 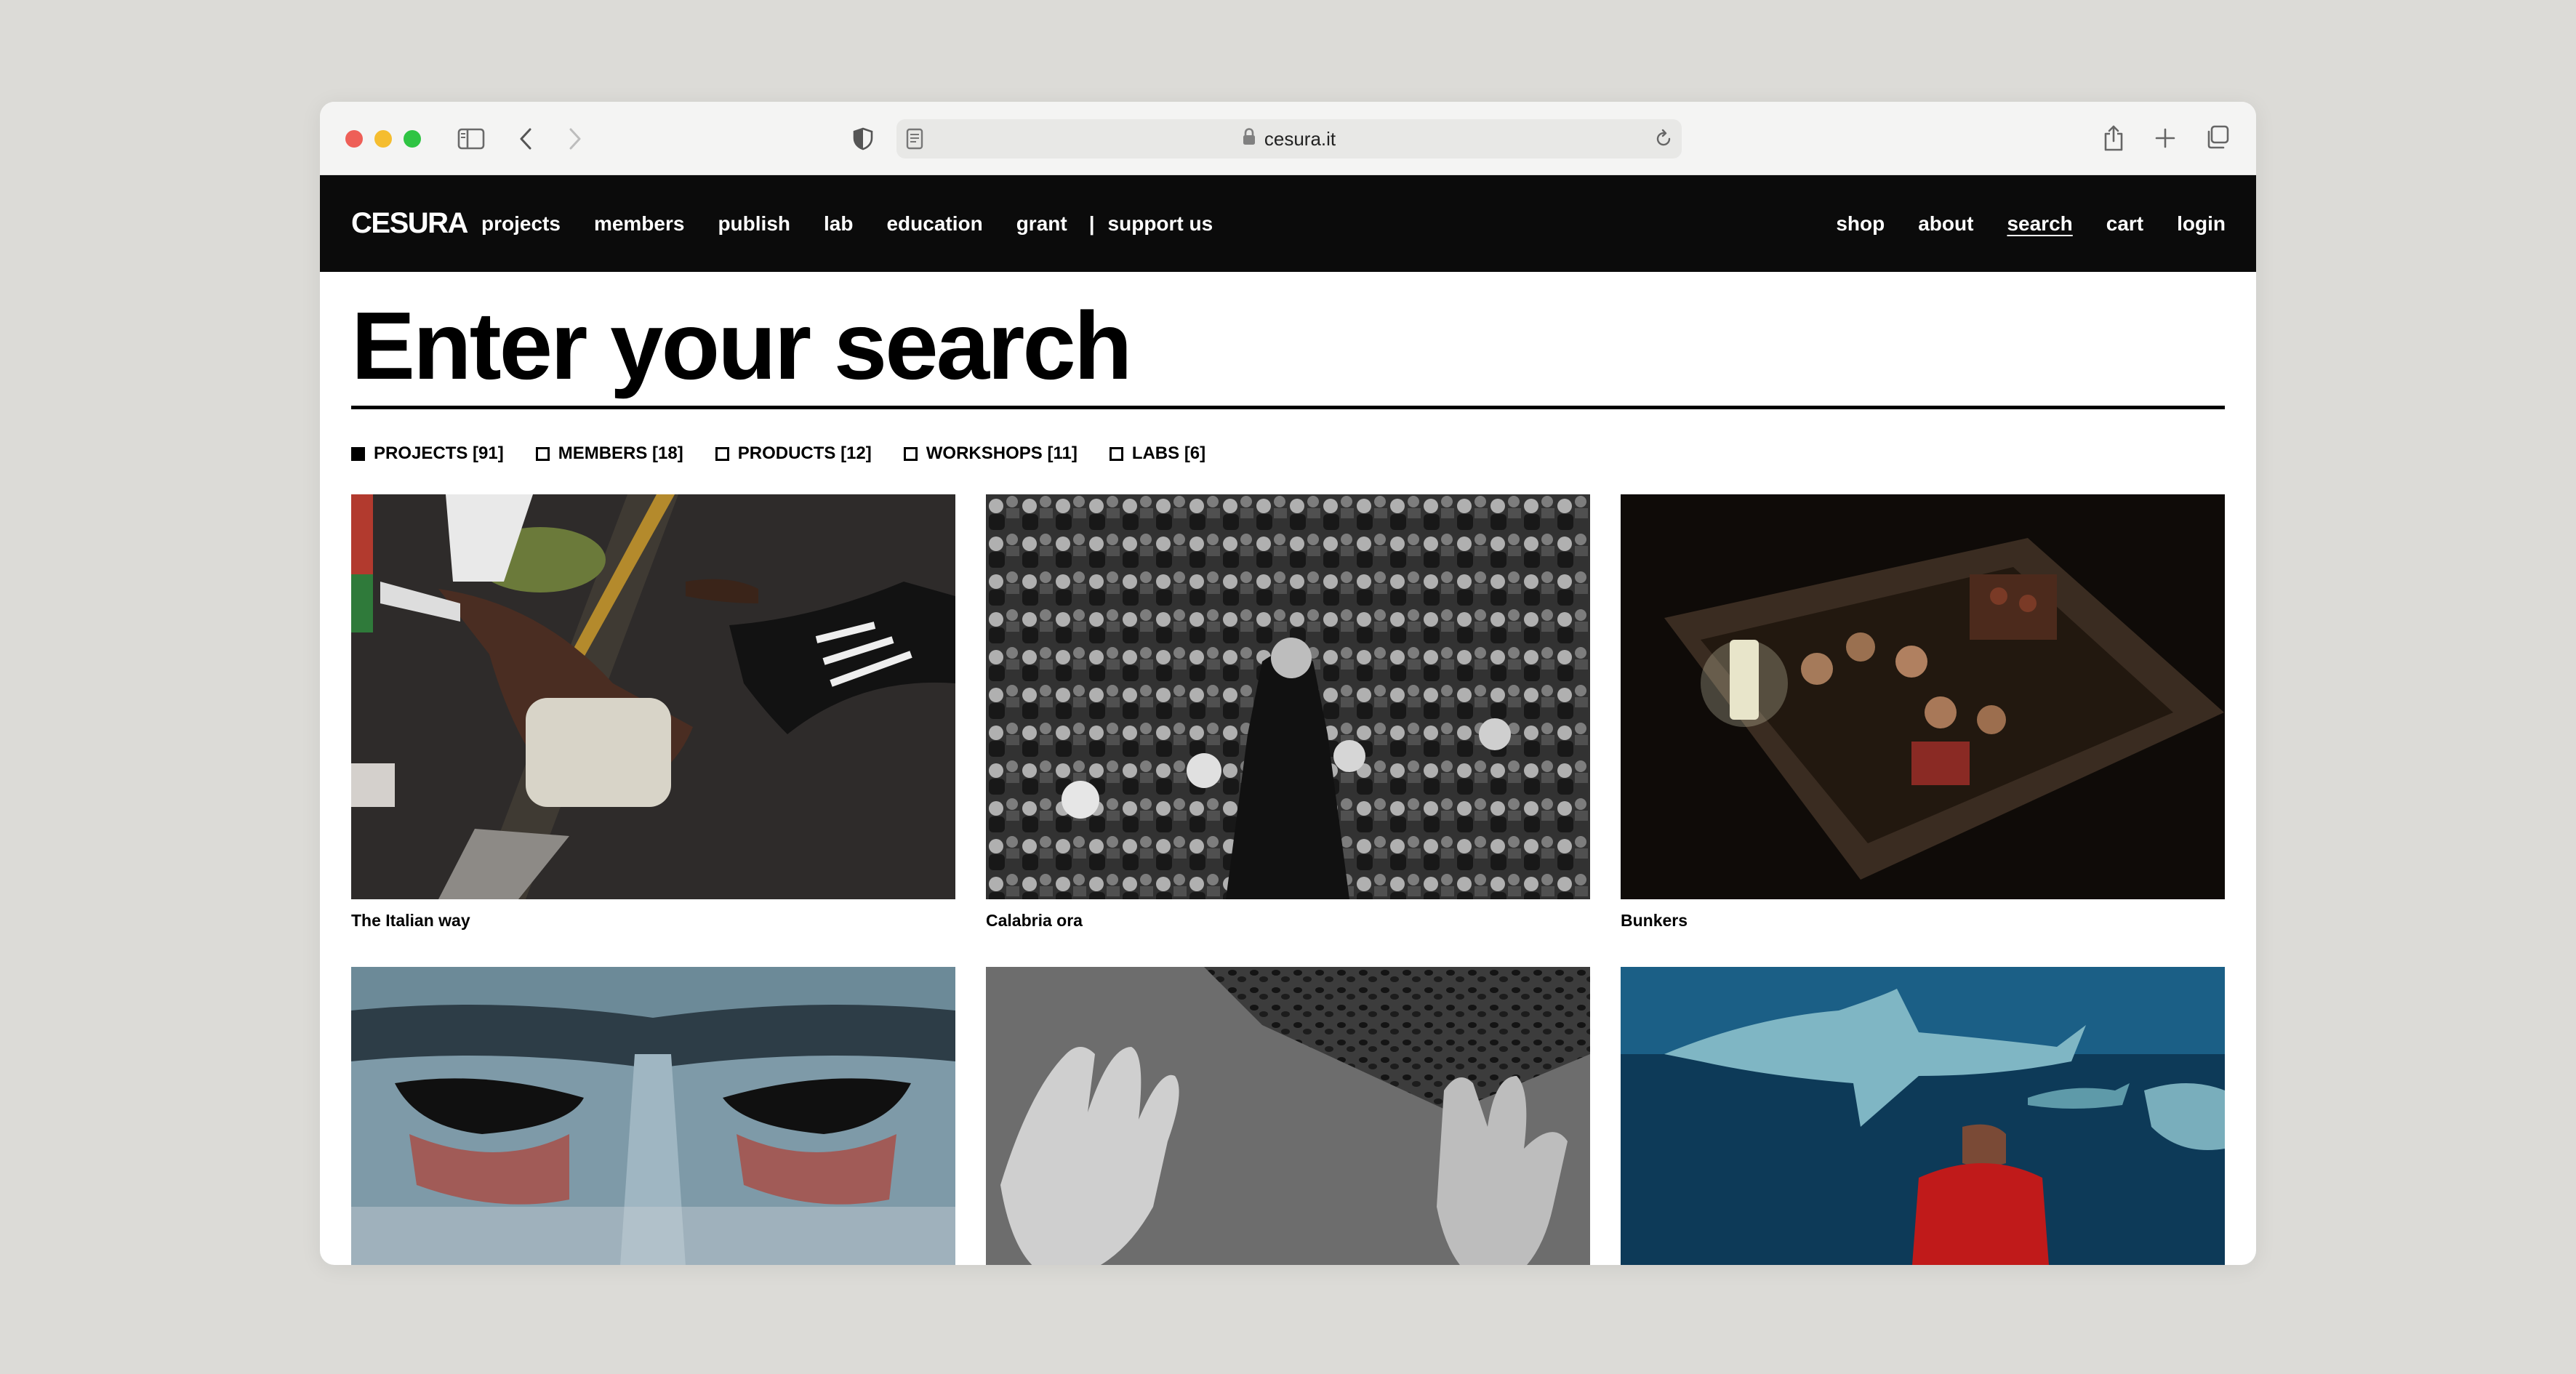 What do you see at coordinates (2114, 138) in the screenshot?
I see `share-icon` at bounding box center [2114, 138].